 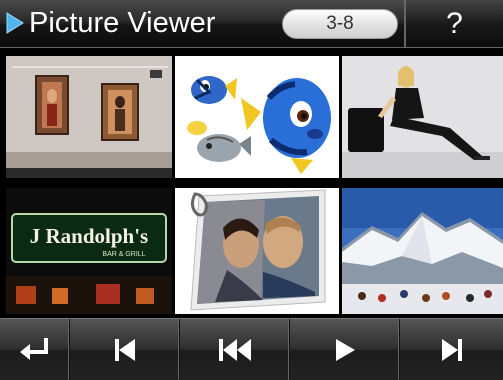 I want to click on next-button, so click(x=451, y=349).